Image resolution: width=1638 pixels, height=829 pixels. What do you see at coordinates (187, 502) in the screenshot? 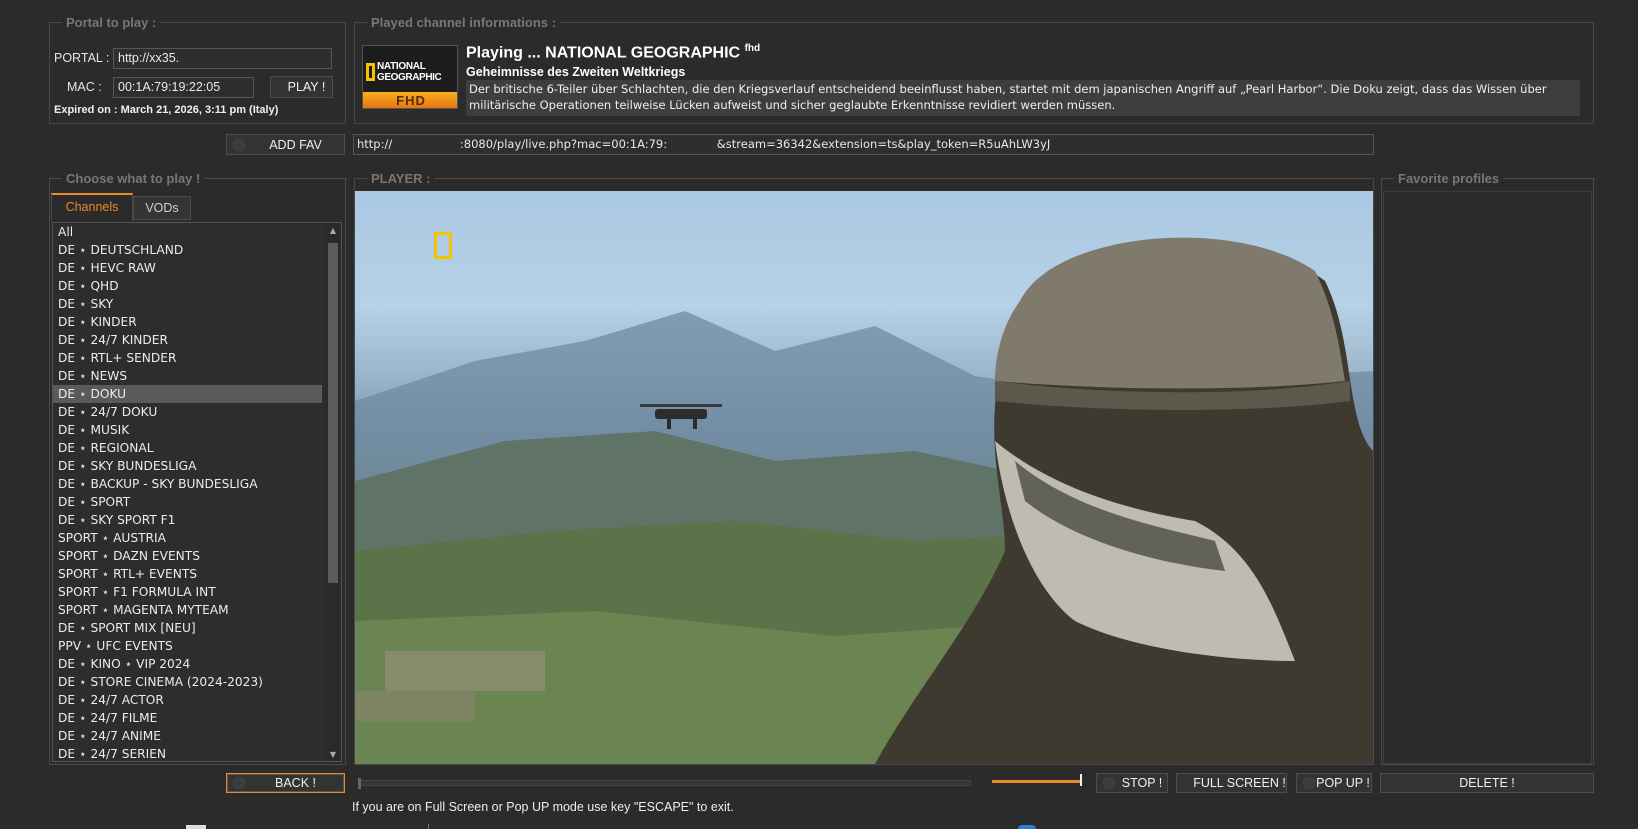
I see `list-item: DE ⋆ SPORT` at bounding box center [187, 502].